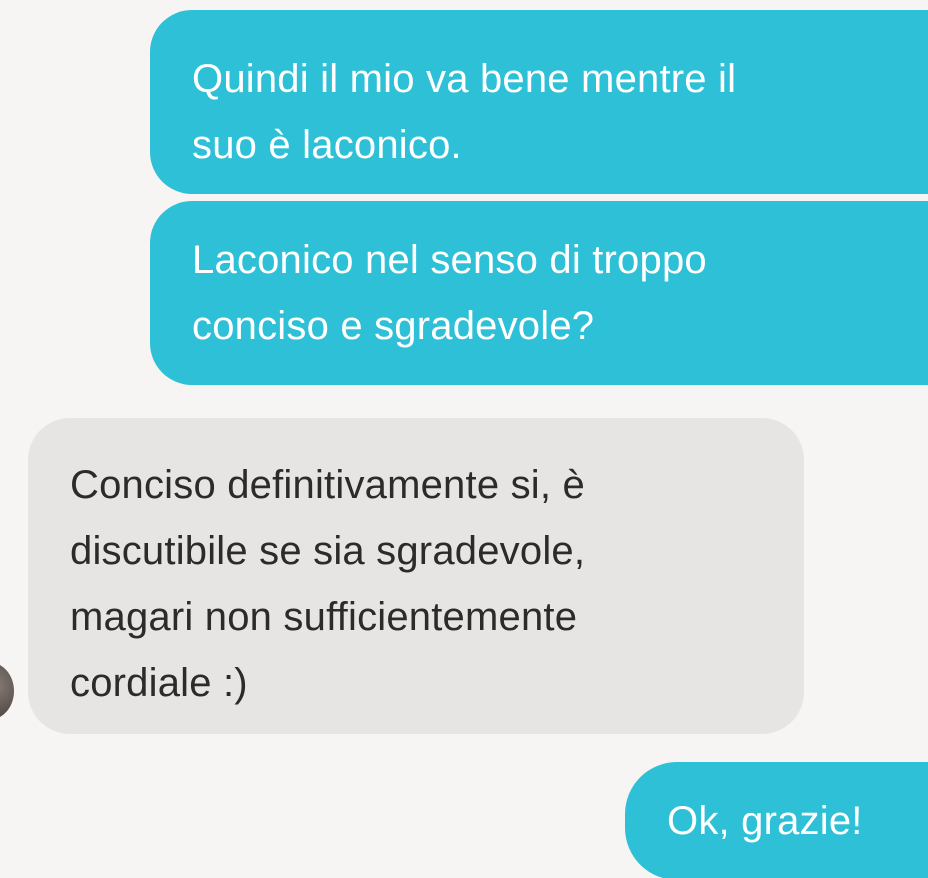 This screenshot has width=928, height=878. What do you see at coordinates (159, 683) in the screenshot?
I see `message-text-line: cordiale :)` at bounding box center [159, 683].